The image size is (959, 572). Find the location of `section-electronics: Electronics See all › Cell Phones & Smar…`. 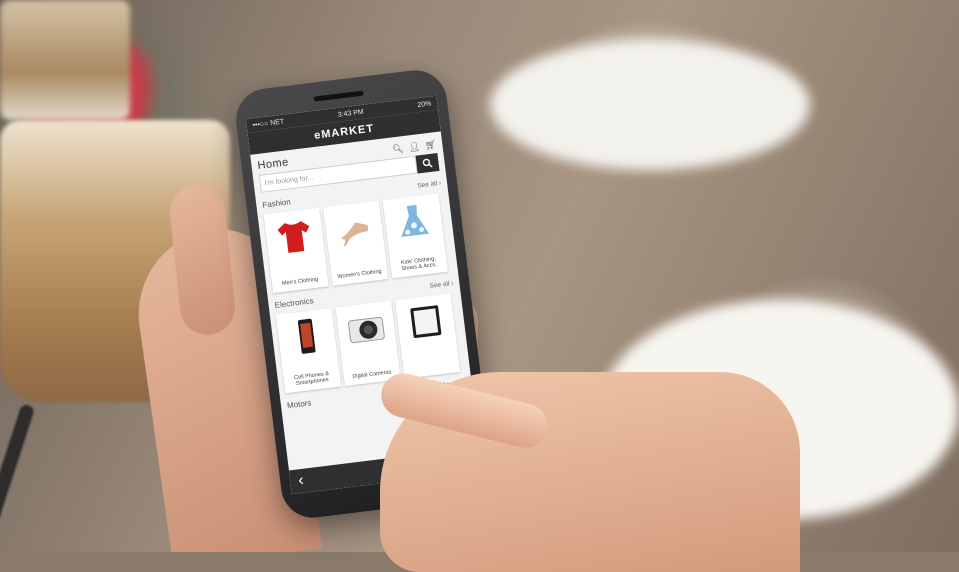

section-electronics: Electronics See all › Cell Phones & Smar… is located at coordinates (369, 336).